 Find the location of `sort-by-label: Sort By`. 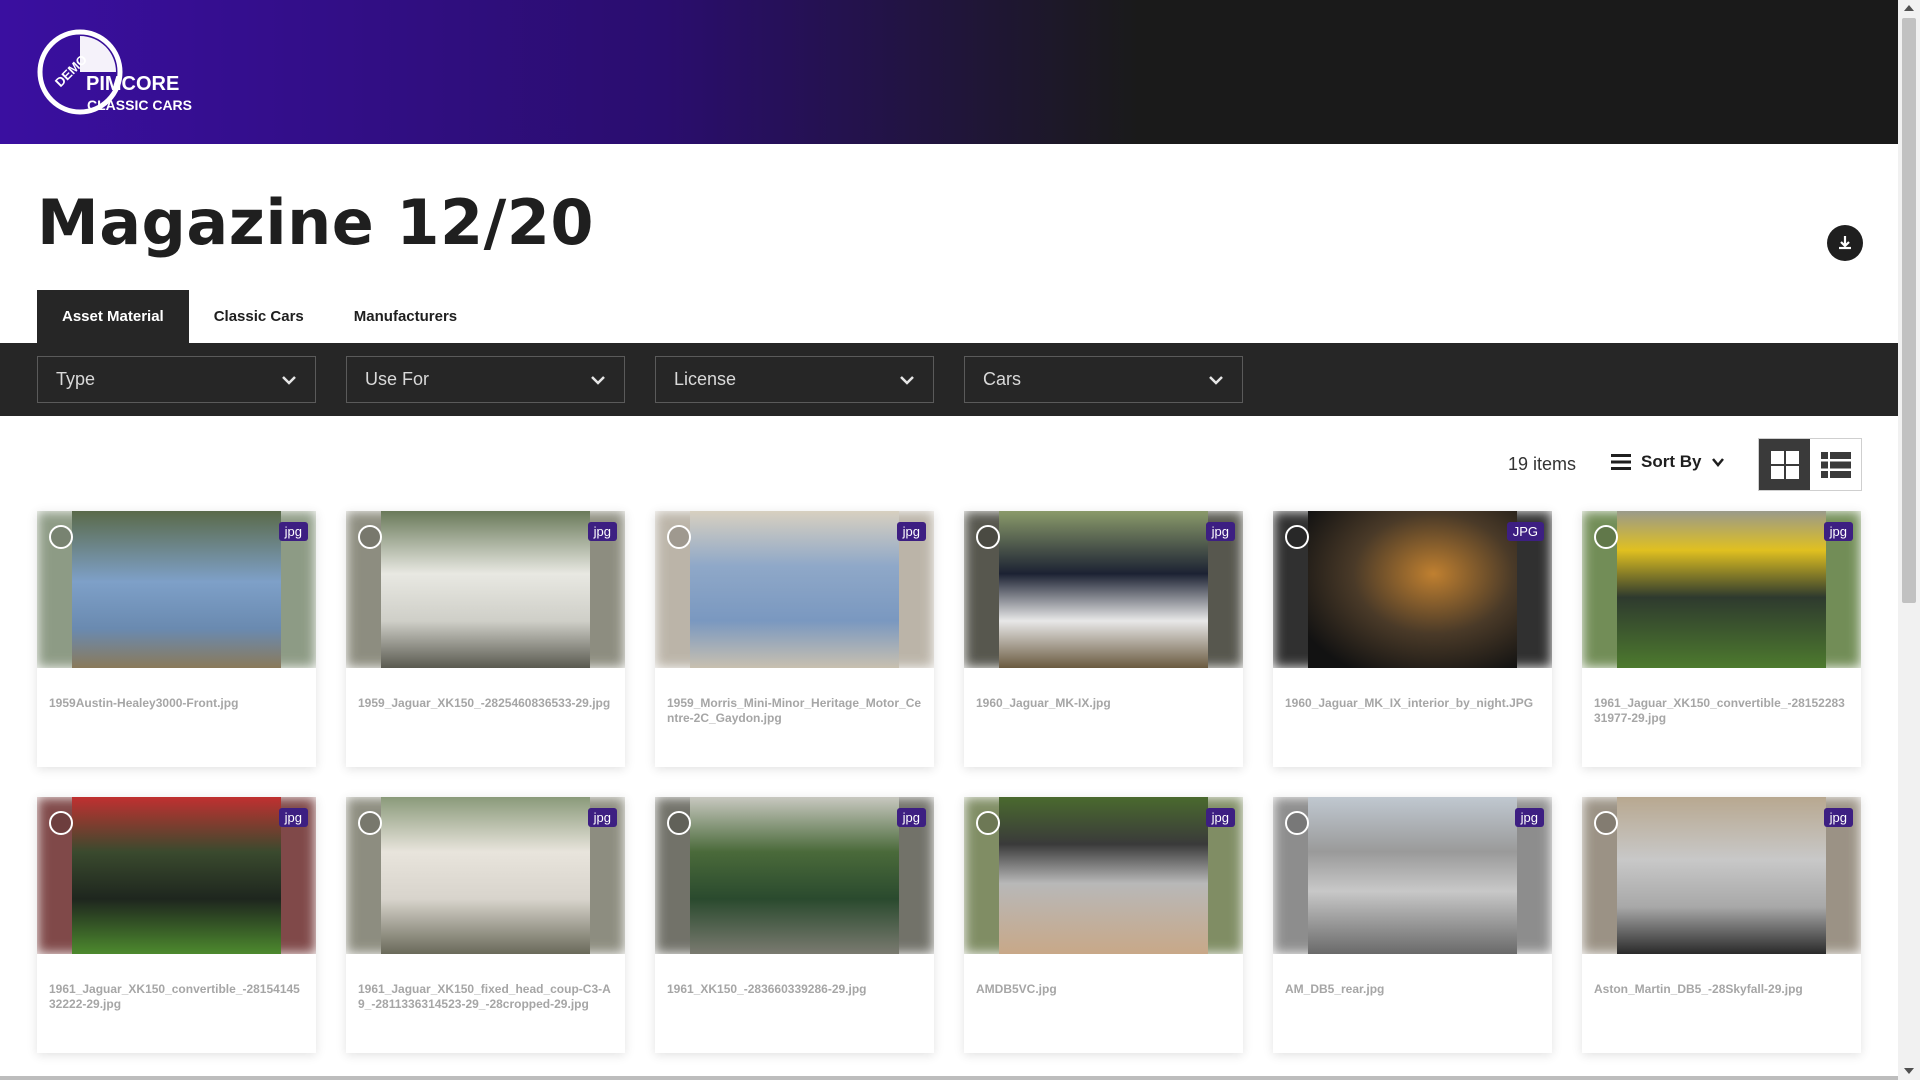

sort-by-label: Sort By is located at coordinates (1671, 461).